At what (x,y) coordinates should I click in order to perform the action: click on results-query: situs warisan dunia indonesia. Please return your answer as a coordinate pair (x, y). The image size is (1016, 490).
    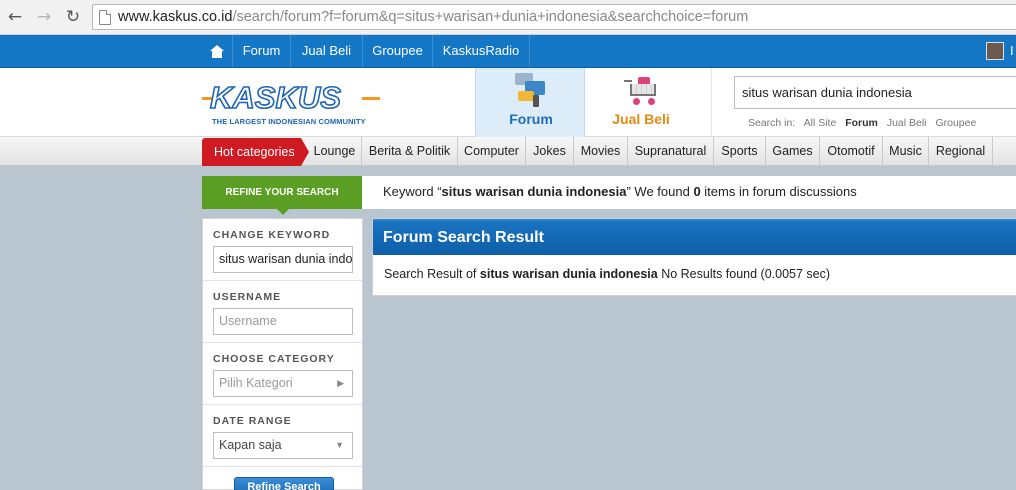
    Looking at the image, I should click on (568, 274).